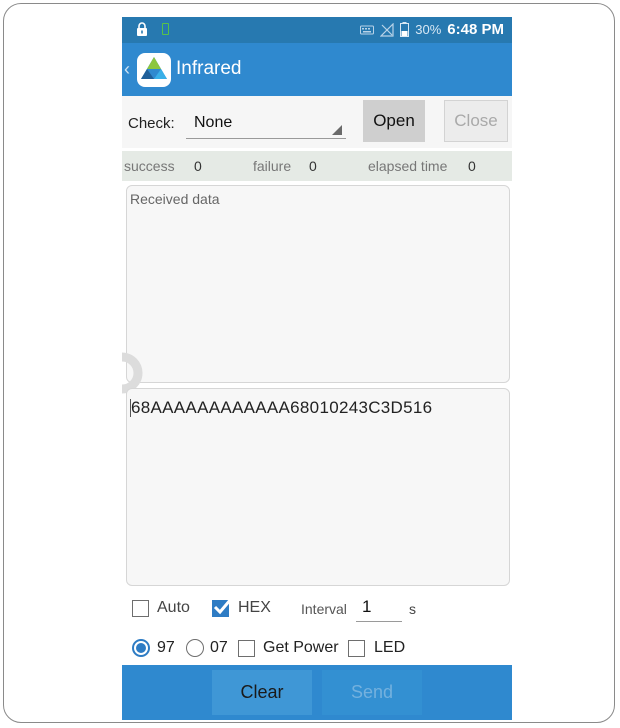  I want to click on interval-value: 1, so click(367, 606).